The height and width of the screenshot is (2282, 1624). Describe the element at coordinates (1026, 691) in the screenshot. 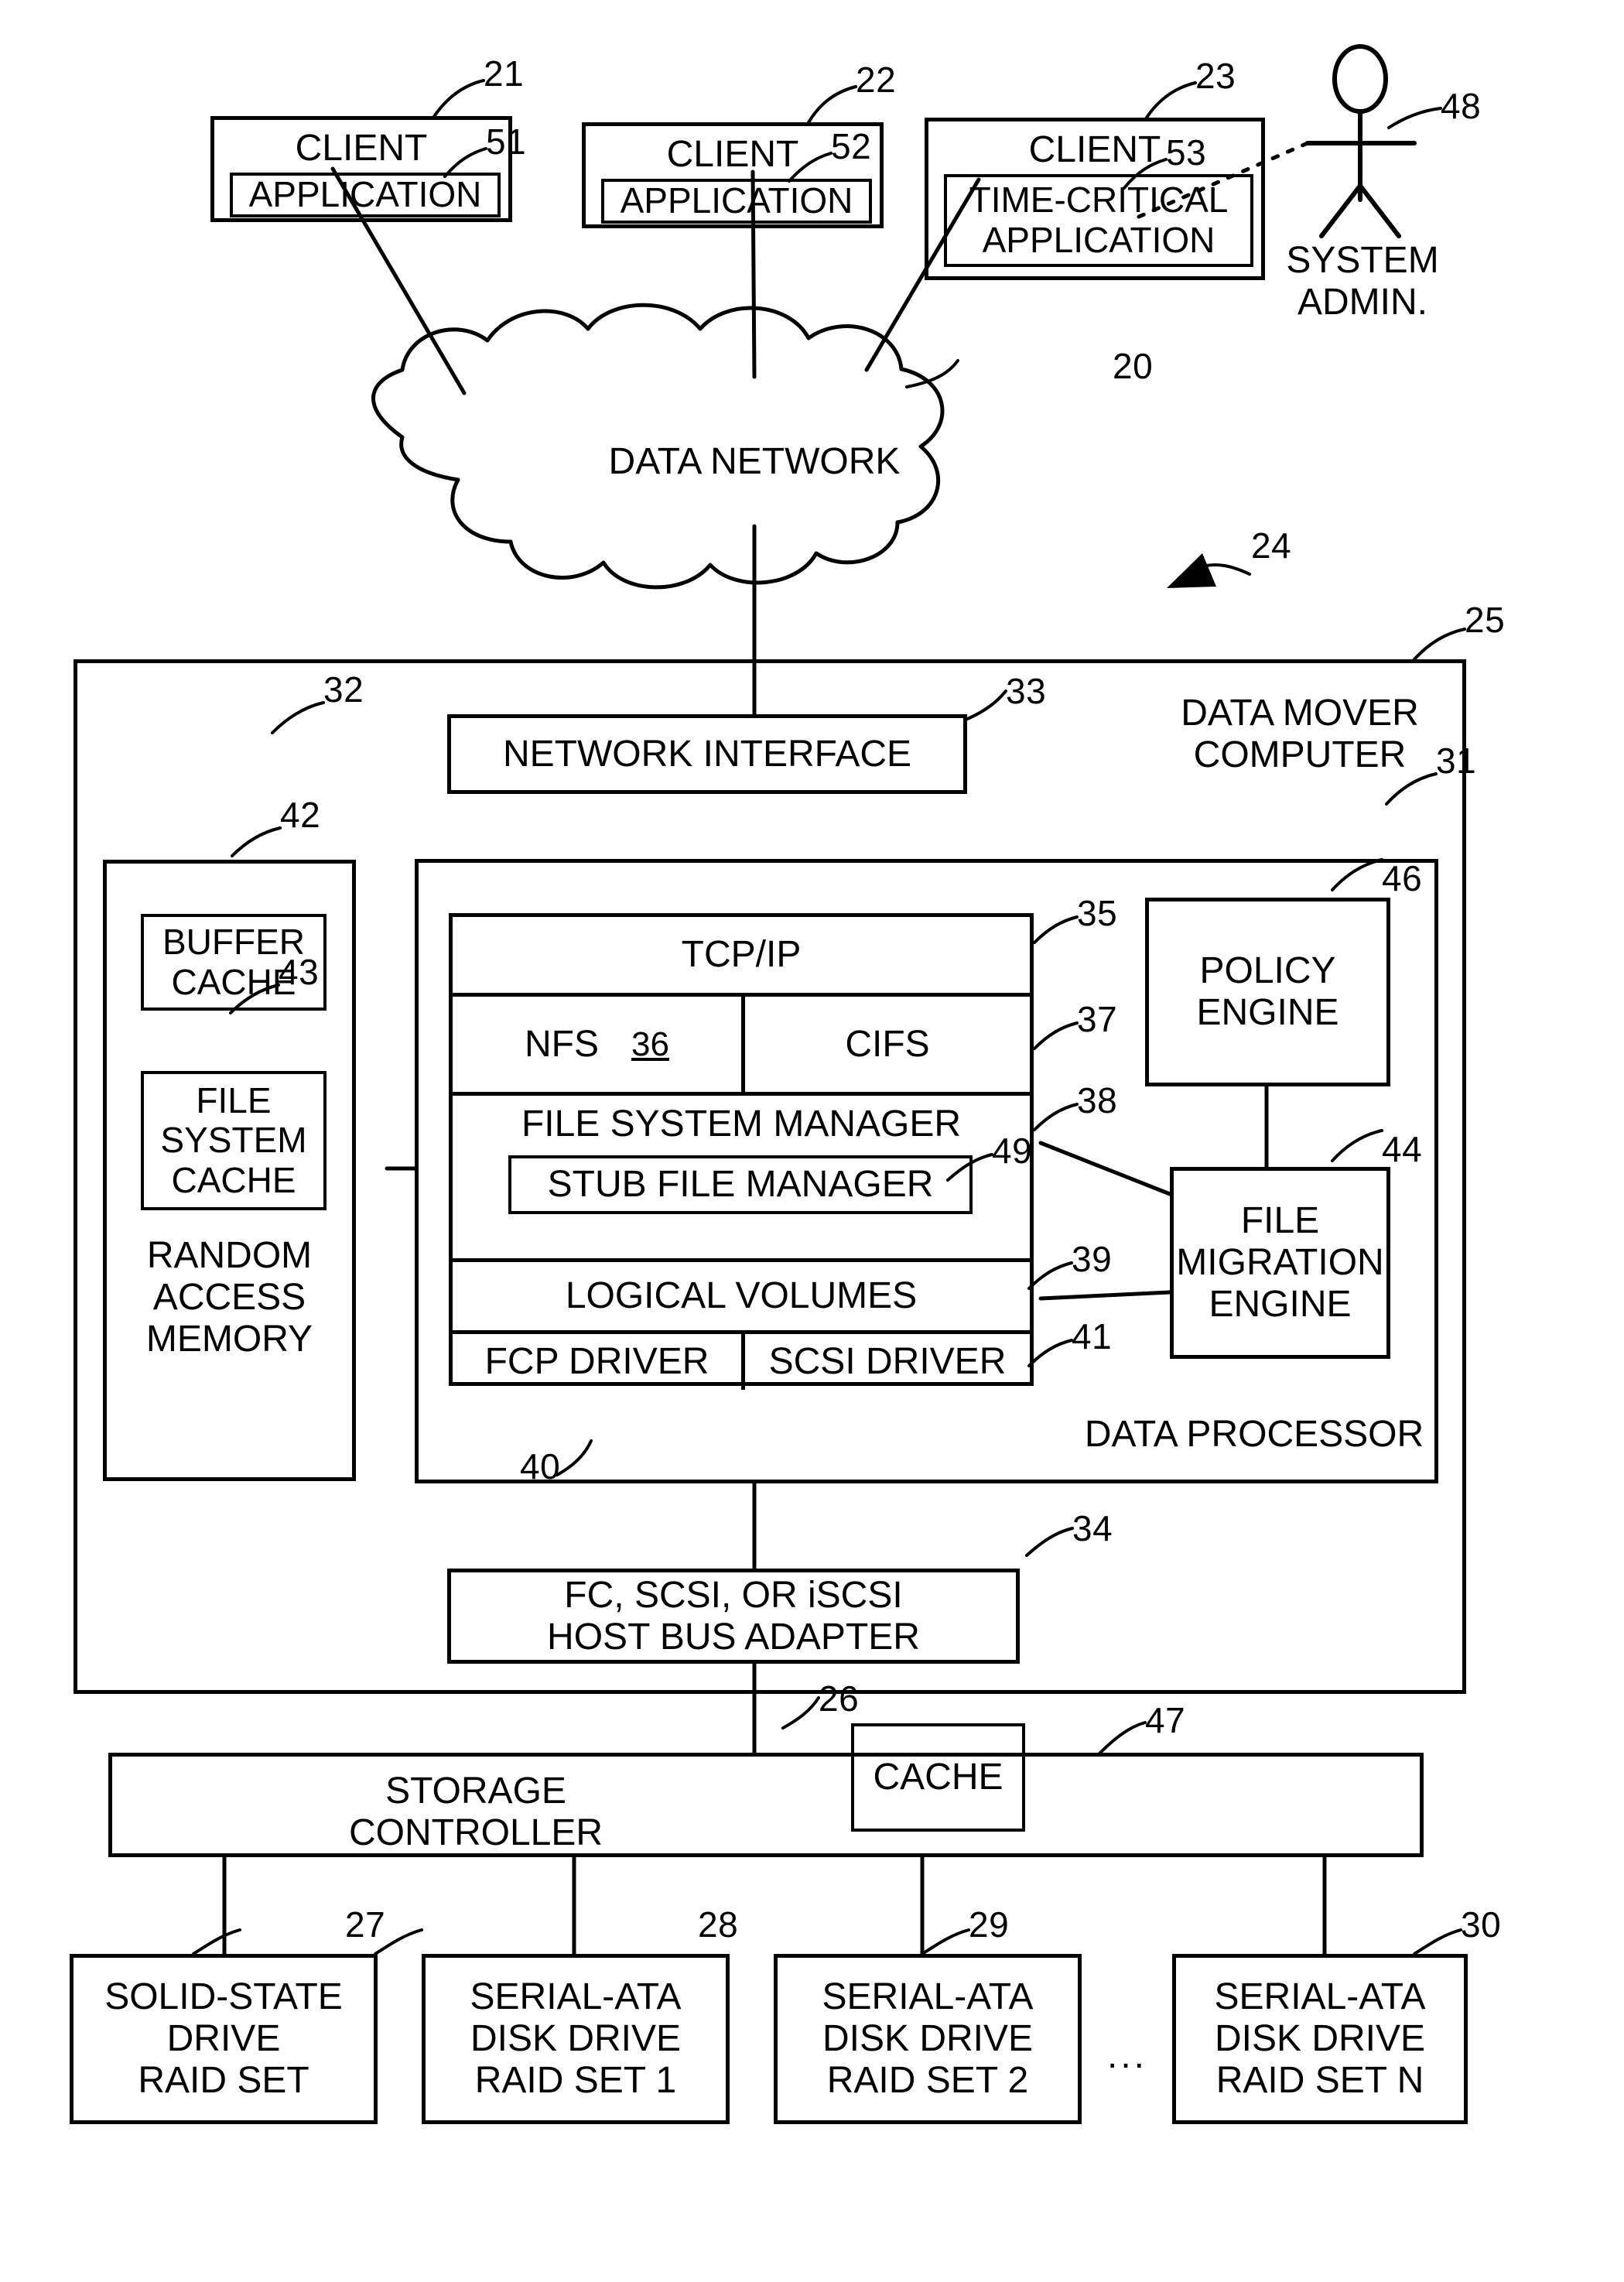

I see `ref-33: 33` at that location.